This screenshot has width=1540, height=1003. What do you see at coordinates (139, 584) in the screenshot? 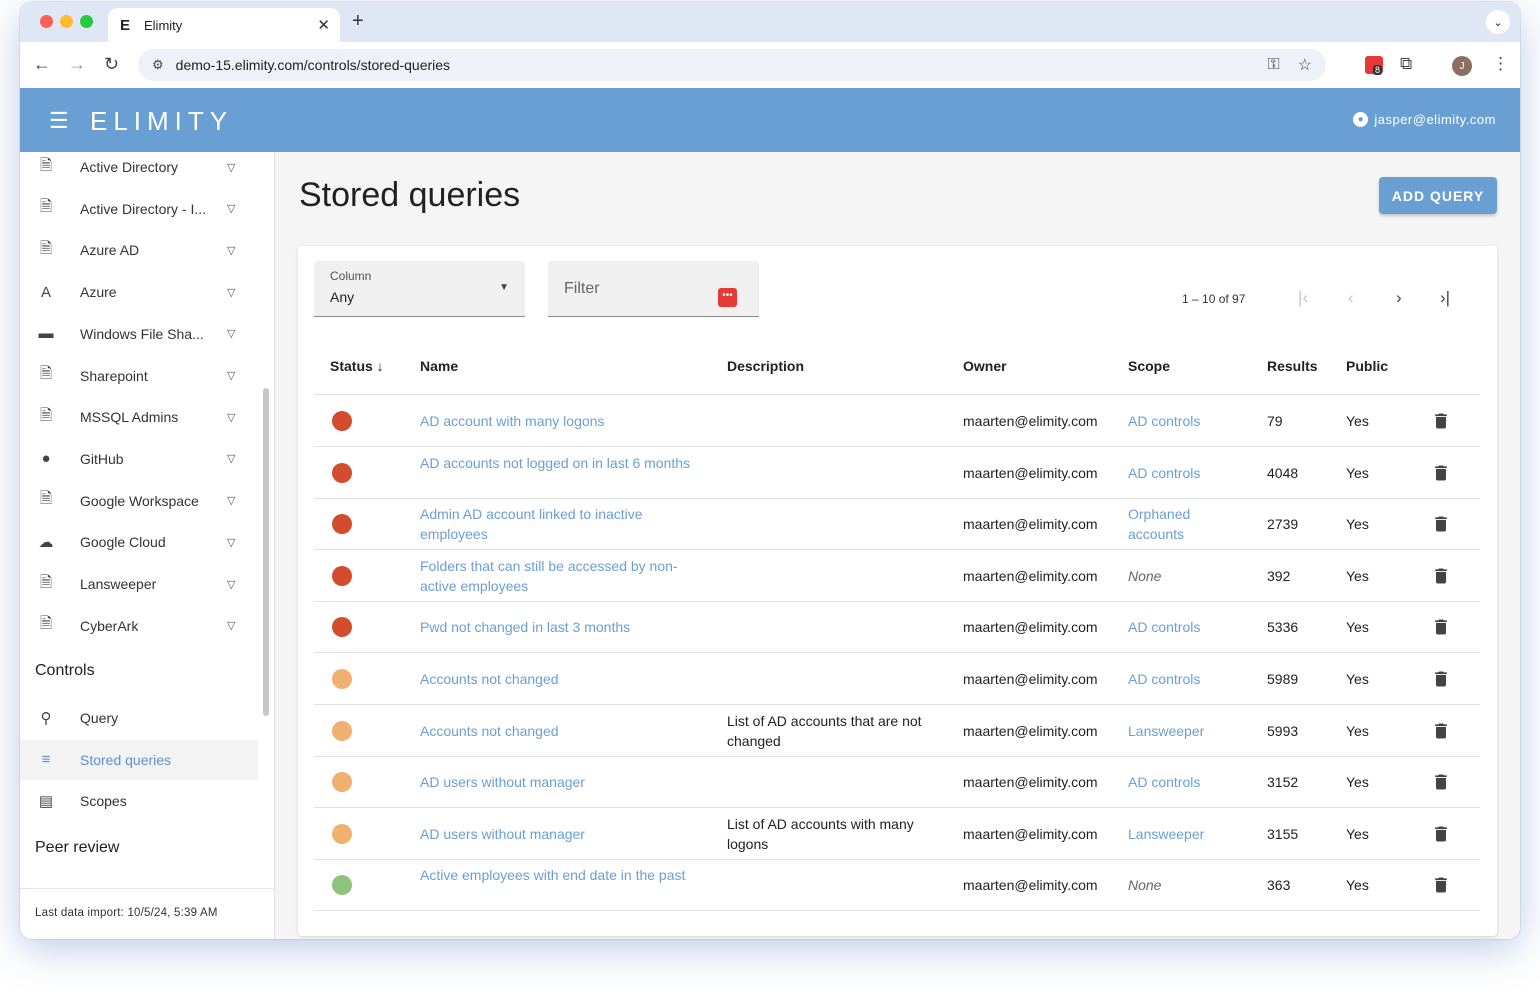
I see `sidebar-item-source: 🗎 Lansweeper ▽` at bounding box center [139, 584].